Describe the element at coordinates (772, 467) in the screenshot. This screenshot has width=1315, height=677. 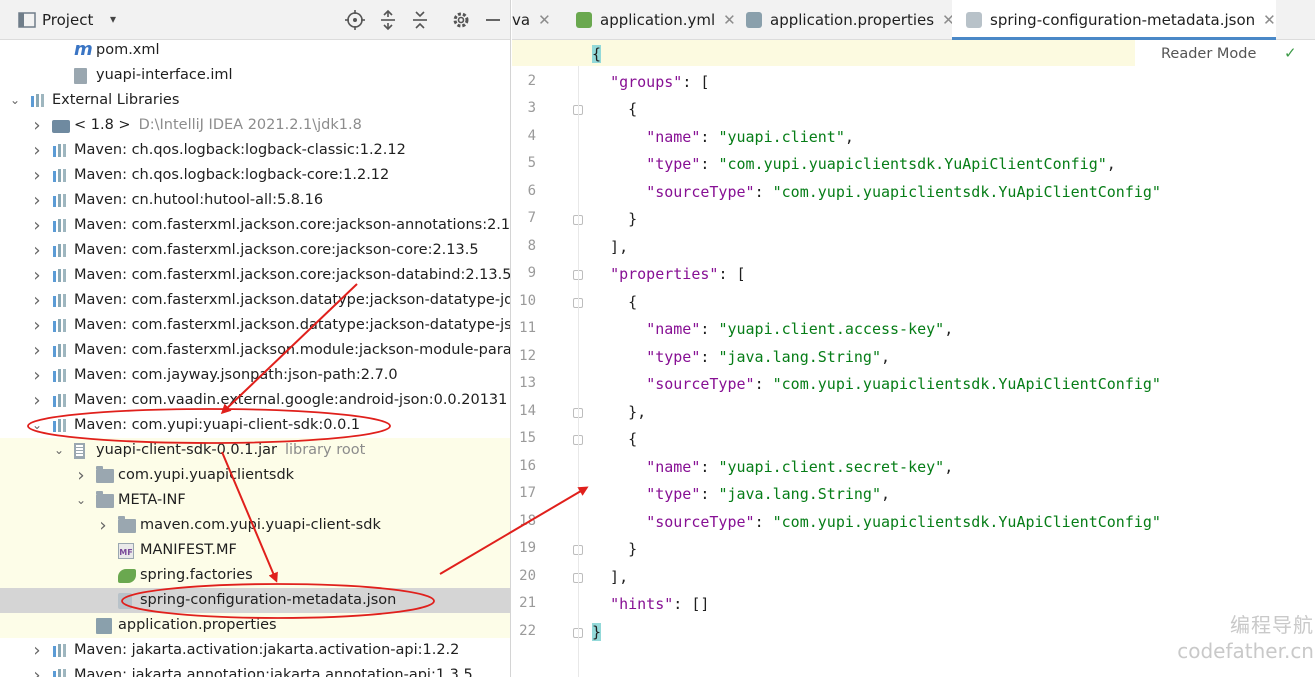
I see `code-line: "name": "yuapi.client.secret-key",` at that location.